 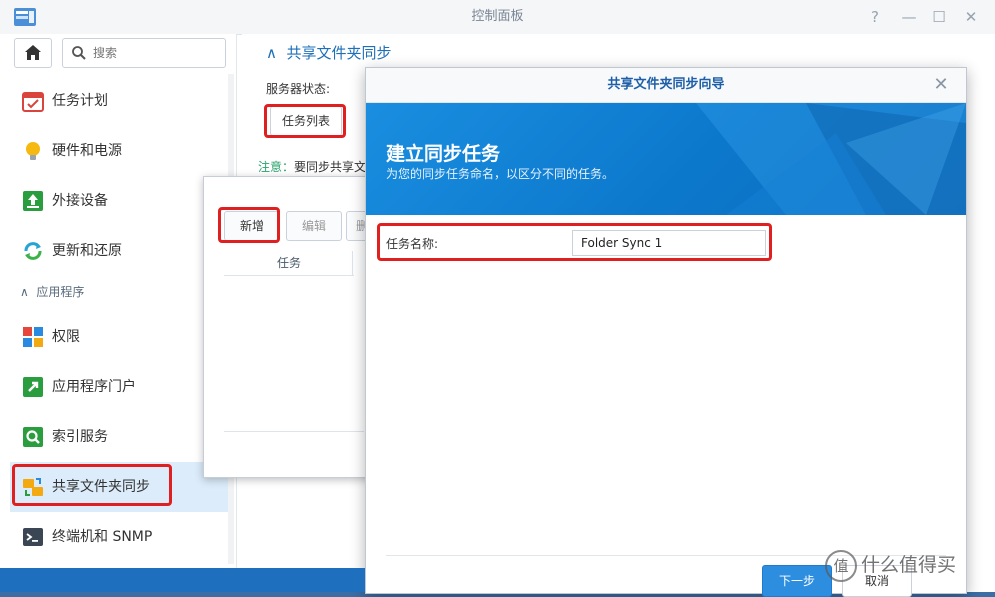 I want to click on highlight-task-list, so click(x=305, y=121).